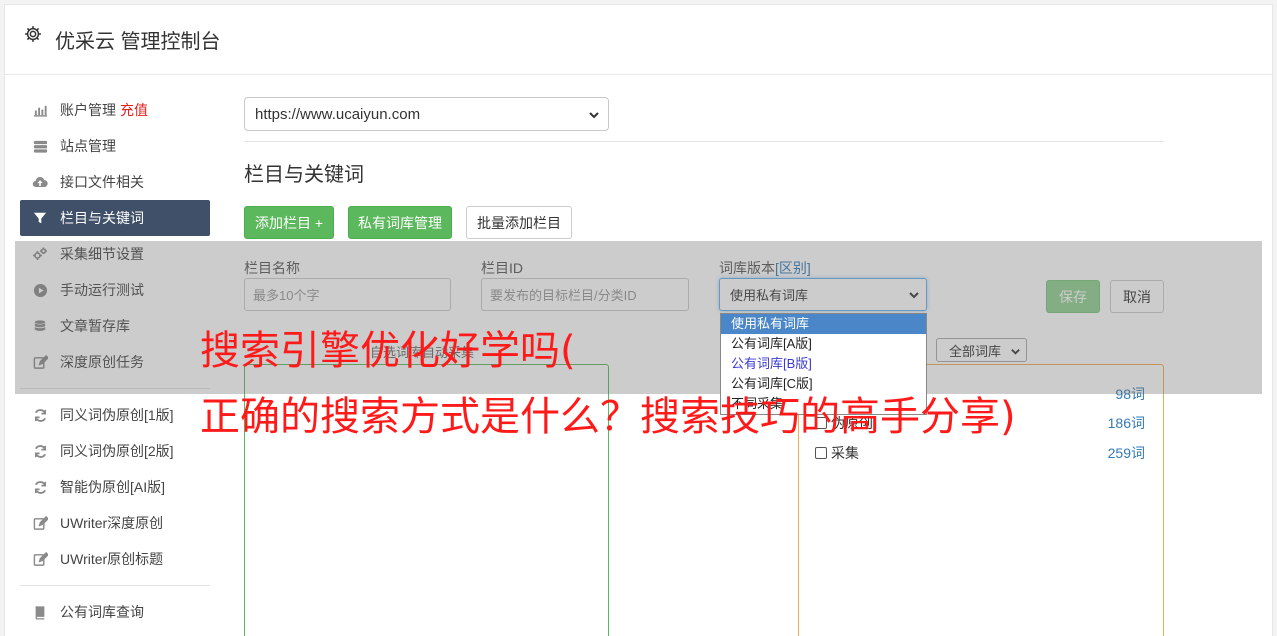  I want to click on sidebar-item-deep-original: 深度原创任务, so click(115, 362).